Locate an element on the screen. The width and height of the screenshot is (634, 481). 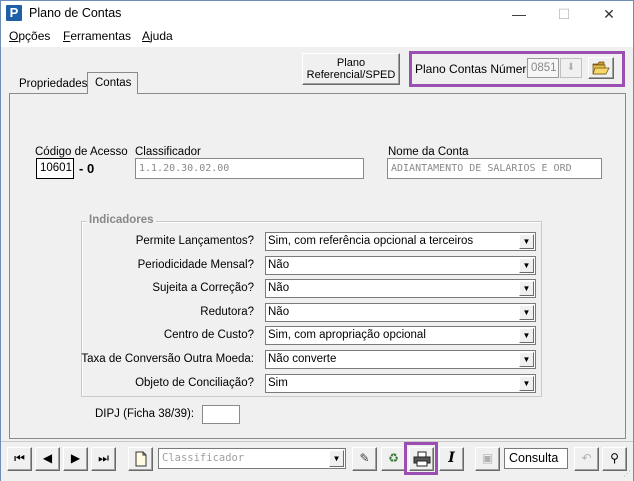
menu-ajuda-label: juda is located at coordinates (161, 36).